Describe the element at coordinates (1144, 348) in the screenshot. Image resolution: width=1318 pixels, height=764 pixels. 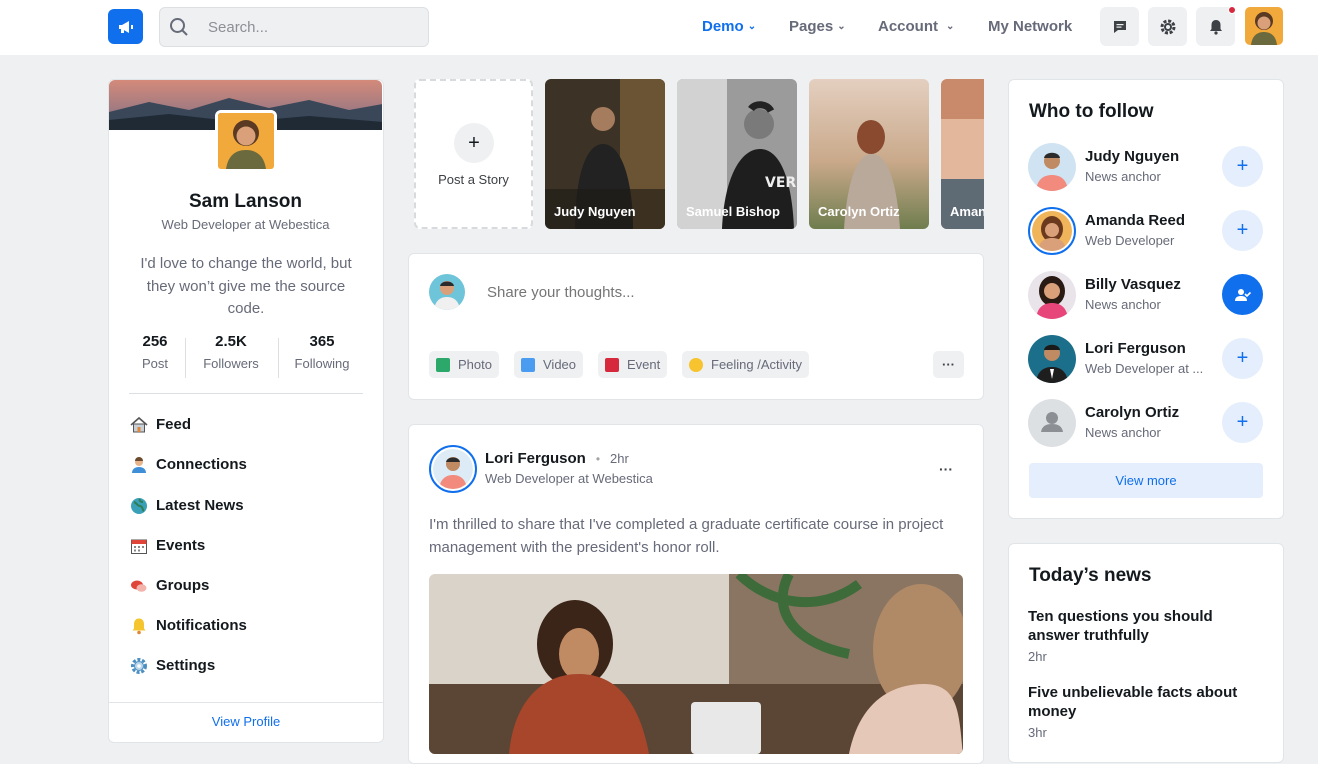
I see `follow-name: Lori Ferguson` at that location.